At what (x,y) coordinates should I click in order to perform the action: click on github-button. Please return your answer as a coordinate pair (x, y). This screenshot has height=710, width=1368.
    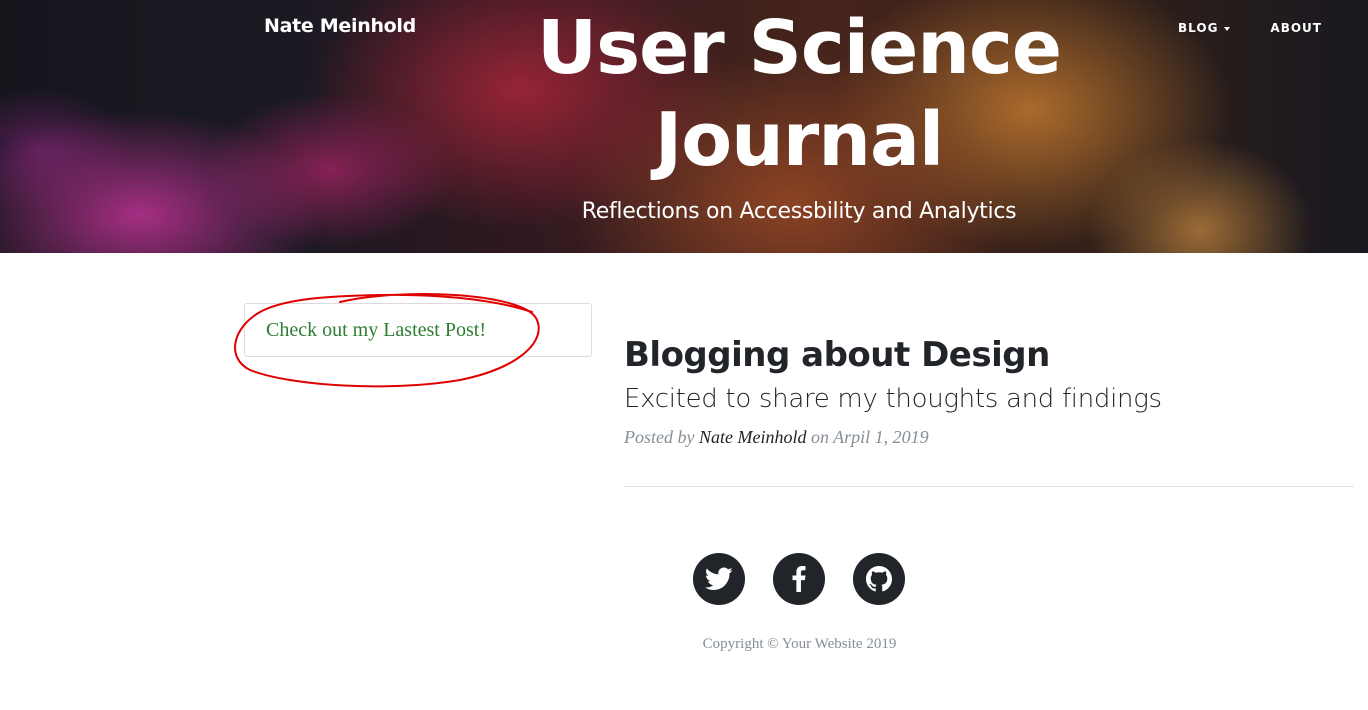
    Looking at the image, I should click on (879, 579).